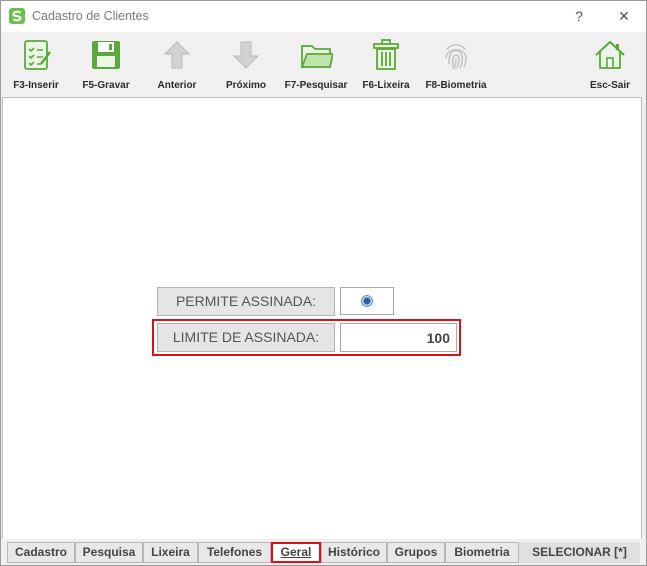 This screenshot has width=647, height=566. What do you see at coordinates (323, 16) in the screenshot?
I see `title-bar: Cadastro de Clientes ? ✕` at bounding box center [323, 16].